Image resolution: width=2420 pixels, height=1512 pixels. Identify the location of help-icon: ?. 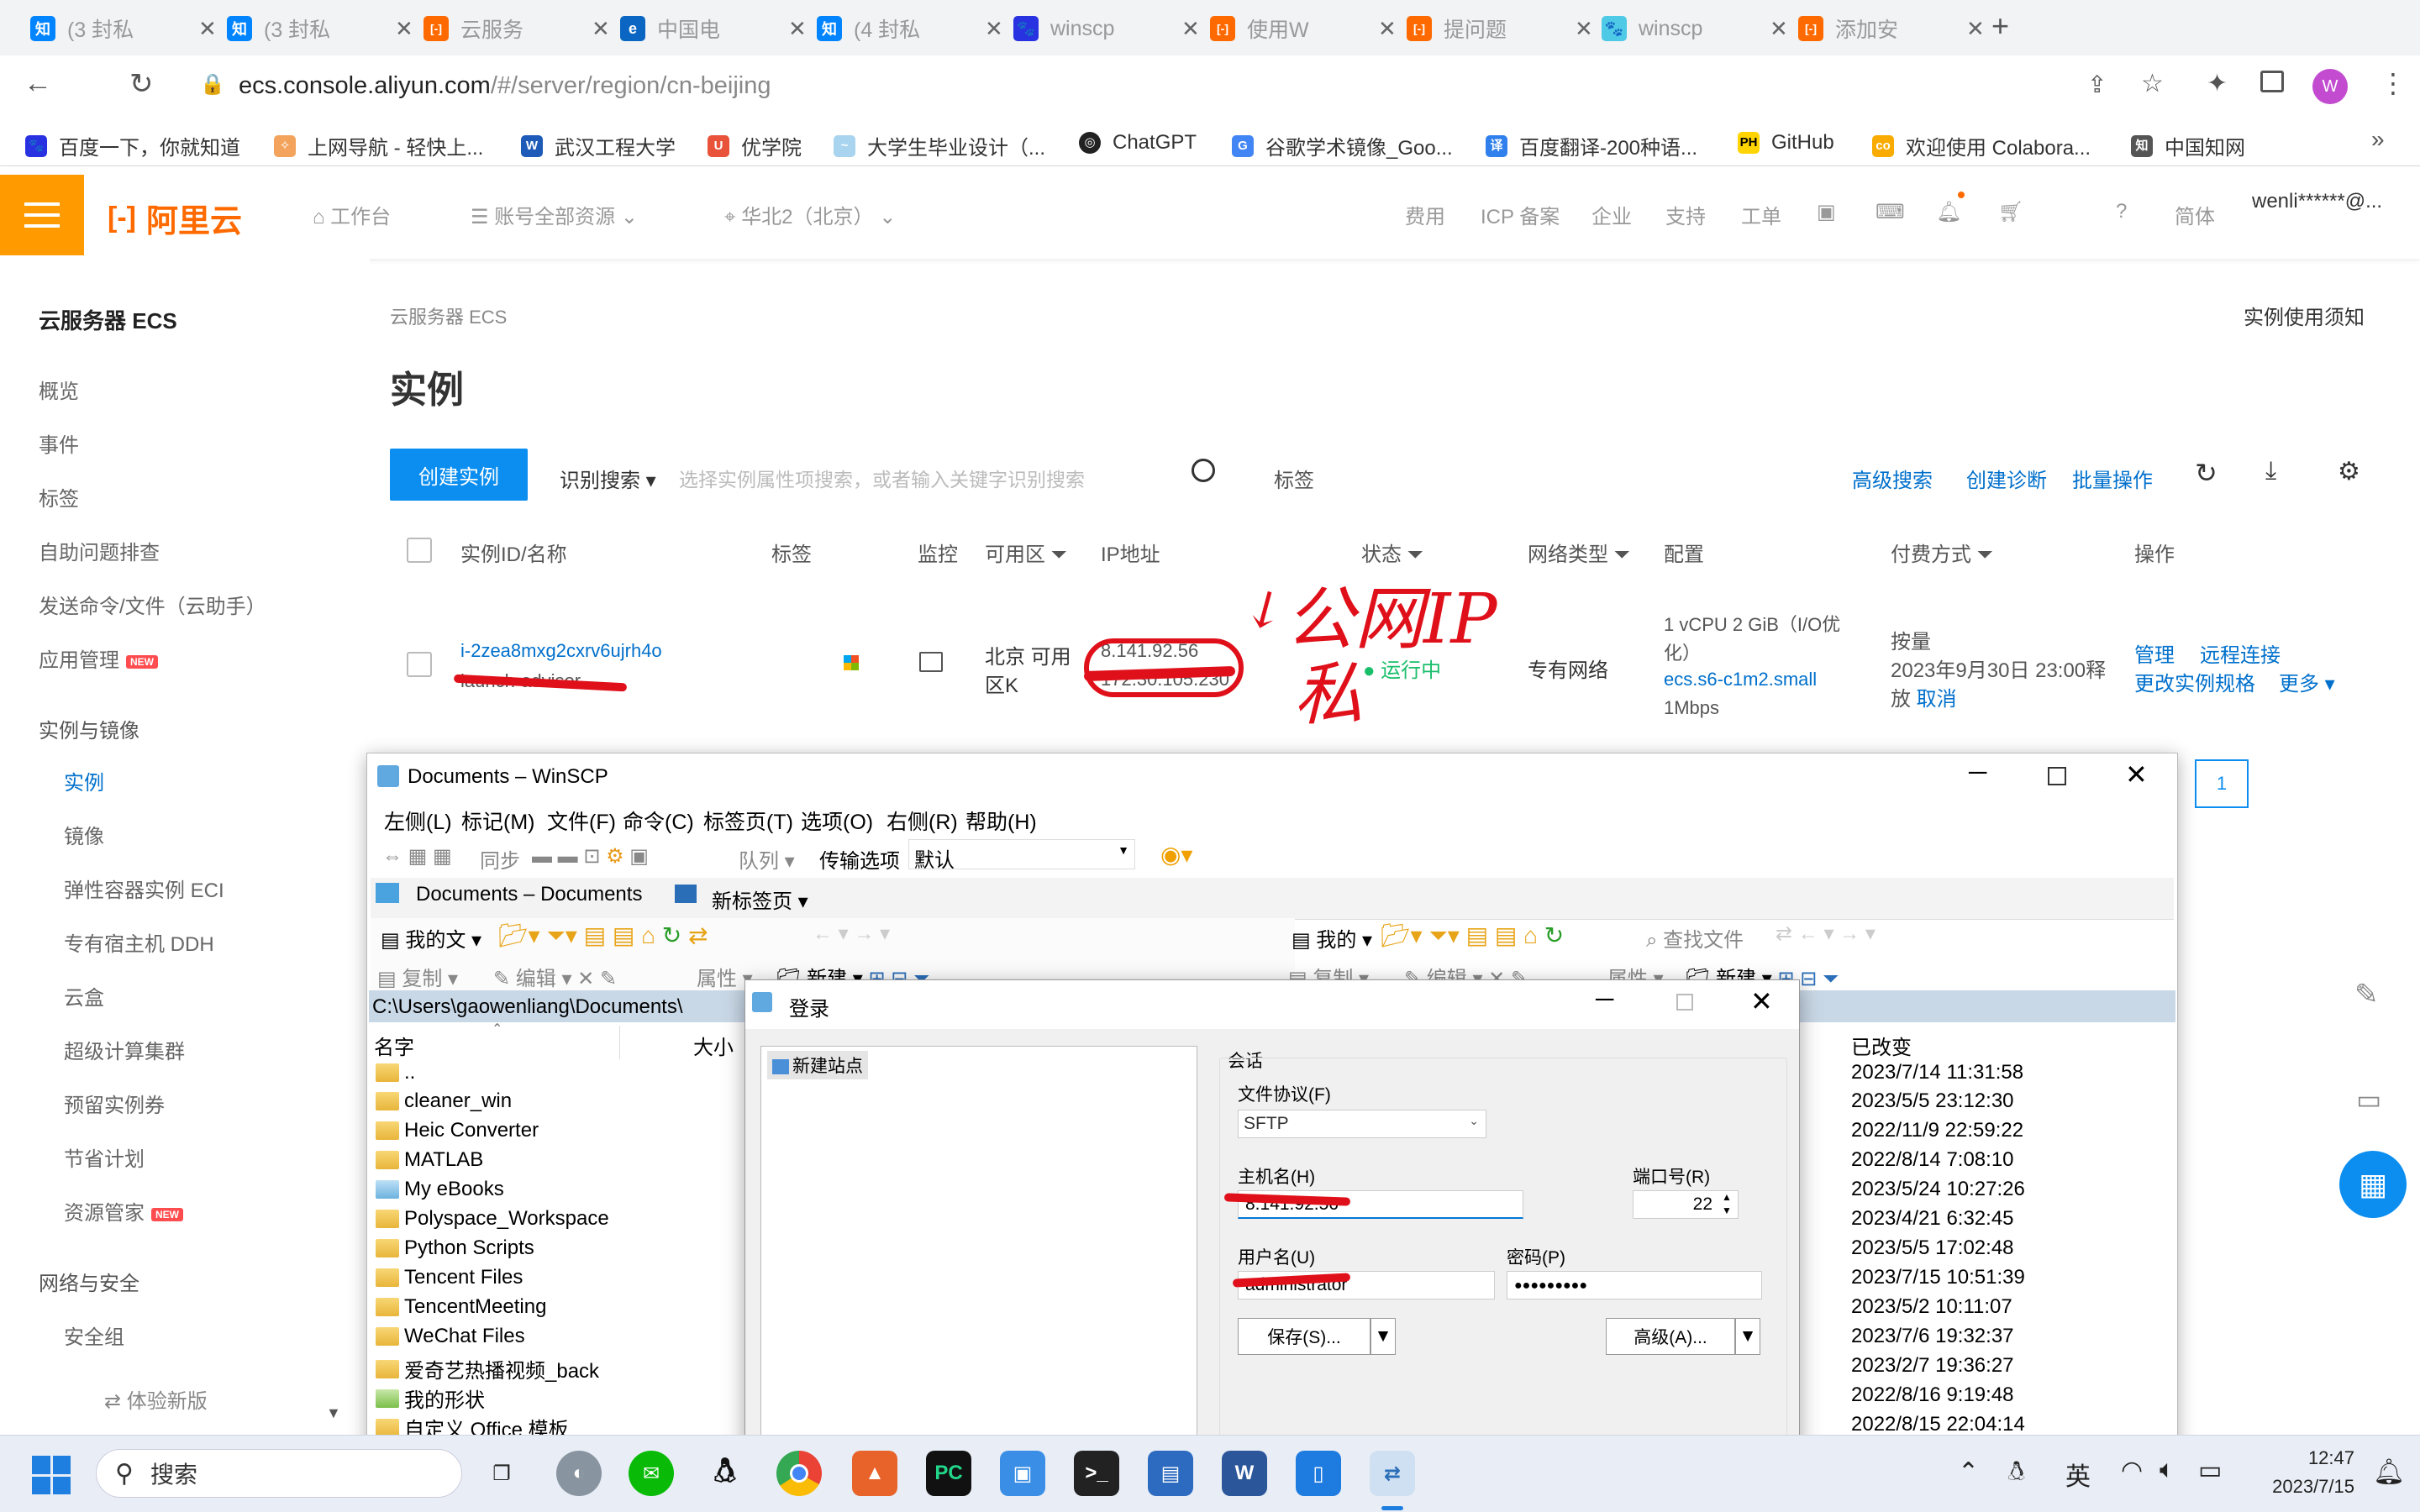
(2121, 211).